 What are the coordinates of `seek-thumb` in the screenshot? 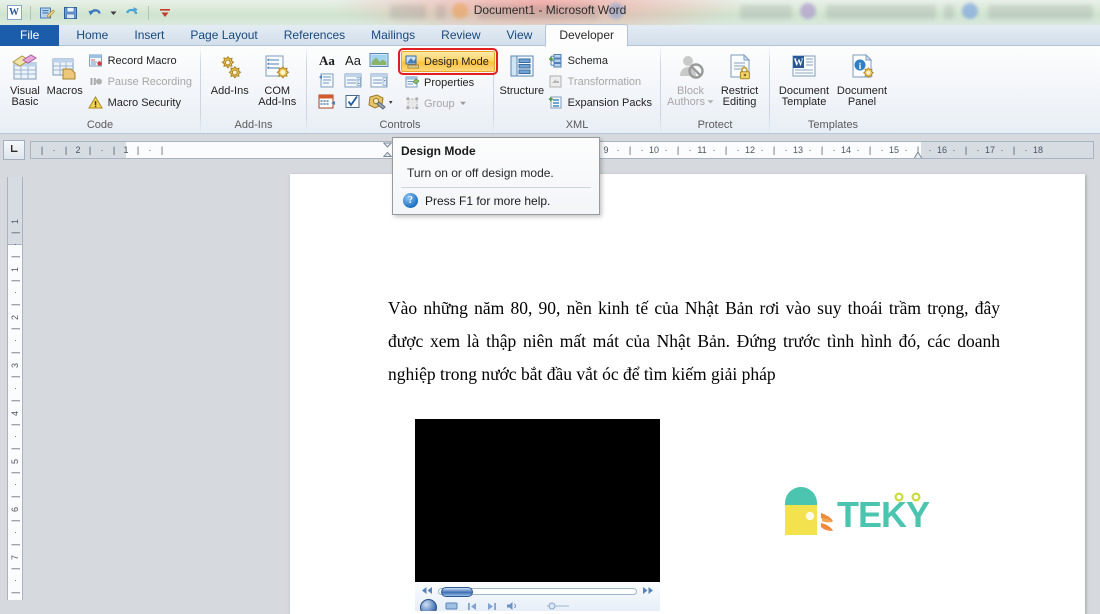 It's located at (457, 591).